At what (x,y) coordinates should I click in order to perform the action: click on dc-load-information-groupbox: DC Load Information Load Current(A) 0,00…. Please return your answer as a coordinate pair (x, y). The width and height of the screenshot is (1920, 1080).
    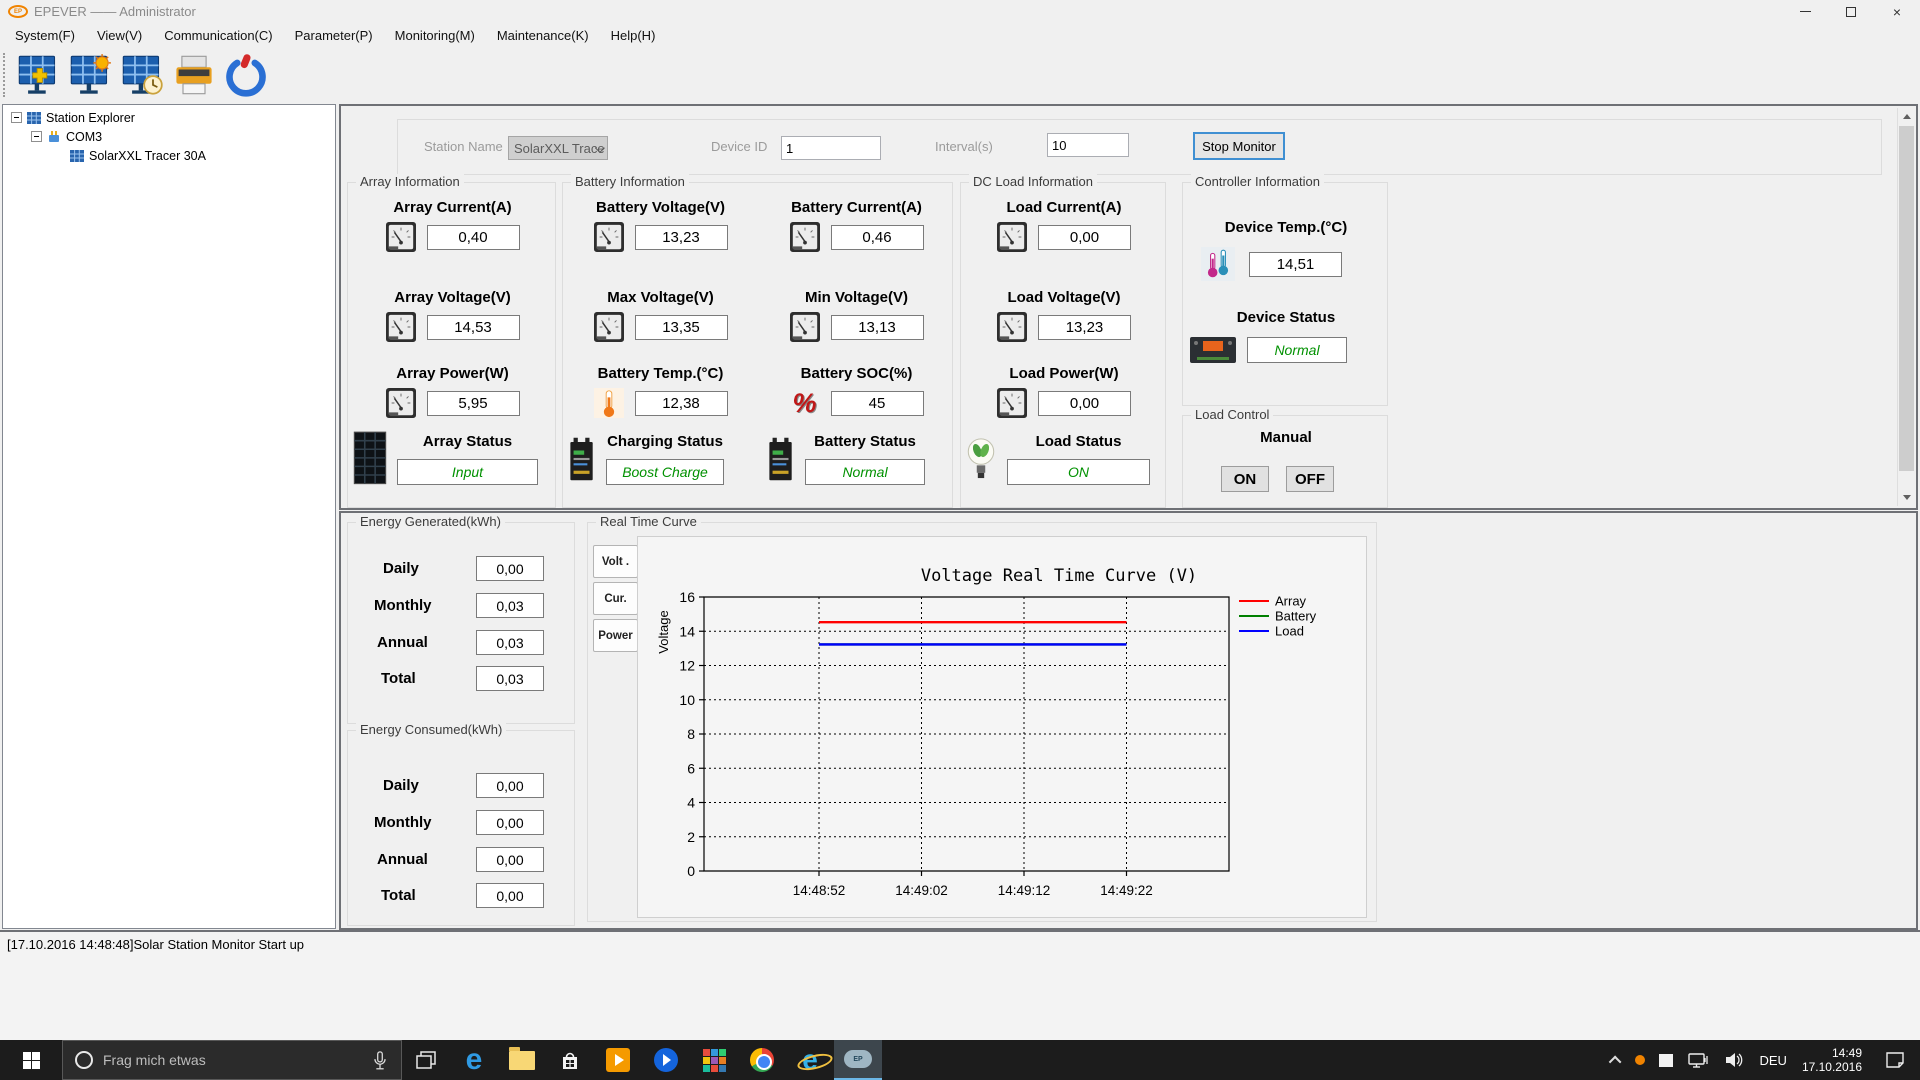
    Looking at the image, I should click on (1063, 341).